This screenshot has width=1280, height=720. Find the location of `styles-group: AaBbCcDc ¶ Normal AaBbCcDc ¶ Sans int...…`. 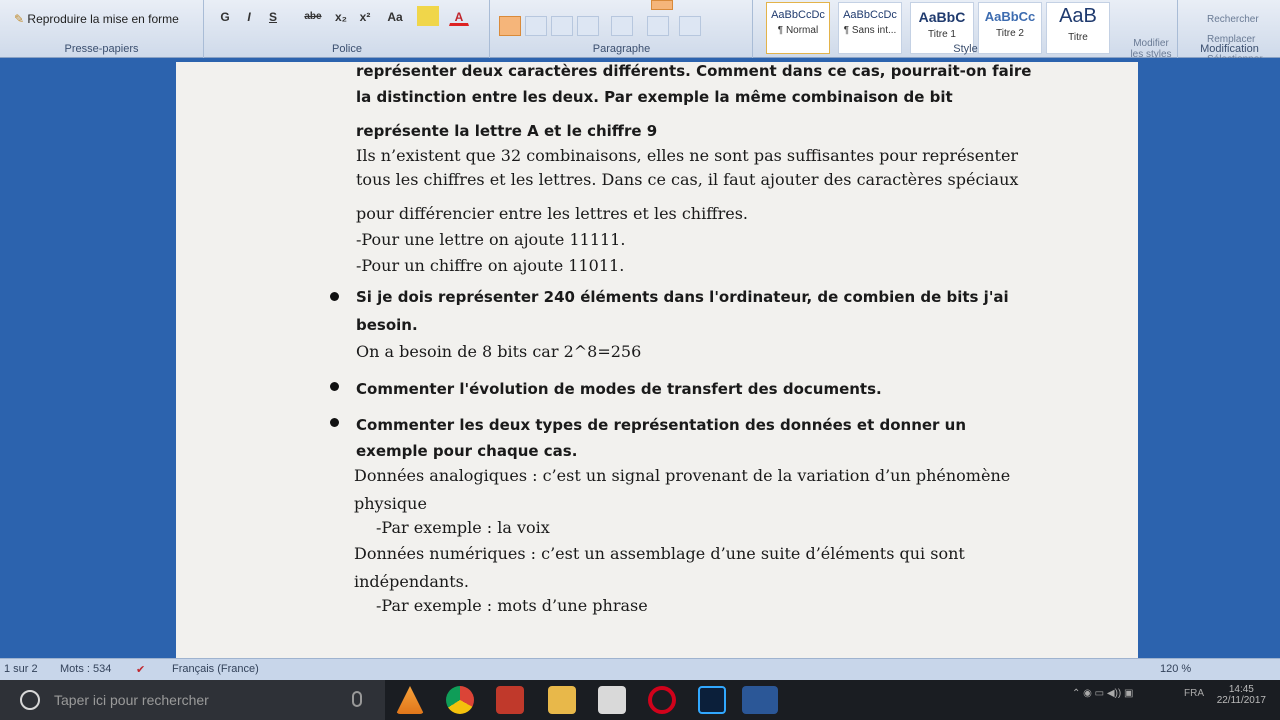

styles-group: AaBbCcDc ¶ Normal AaBbCcDc ¶ Sans int...… is located at coordinates (966, 30).